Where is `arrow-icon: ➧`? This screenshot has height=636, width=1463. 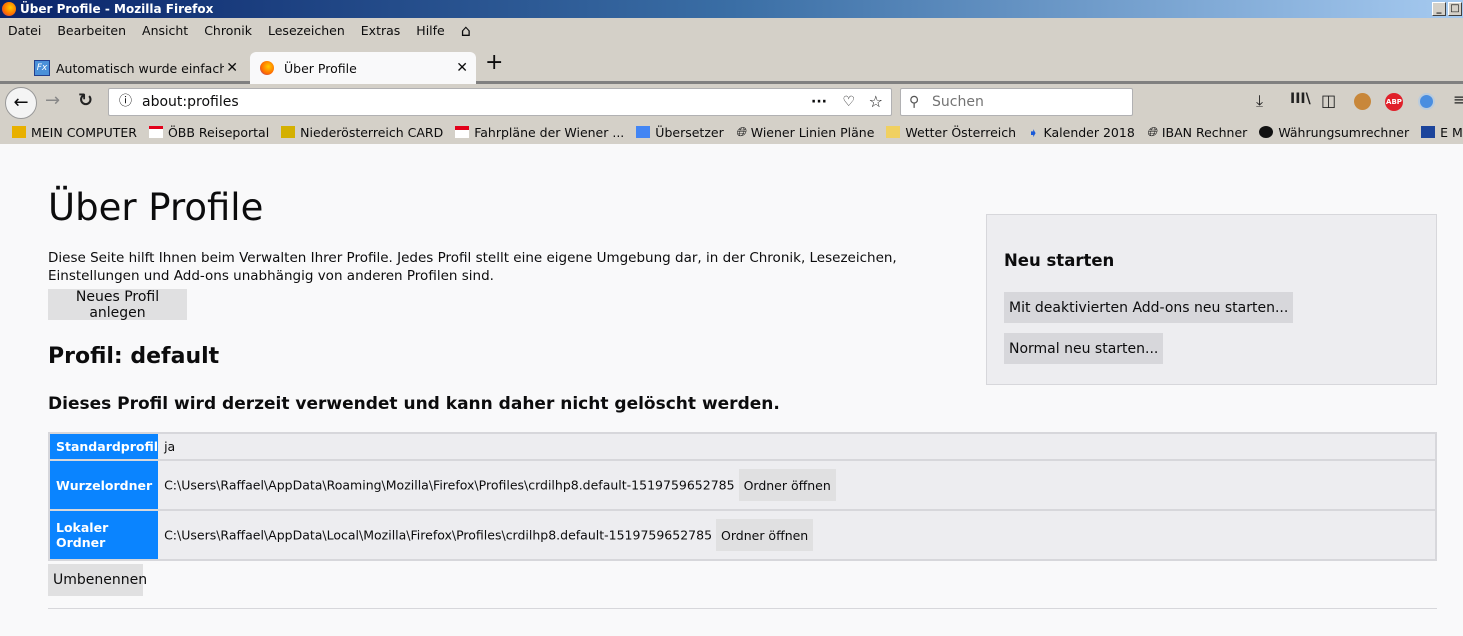 arrow-icon: ➧ is located at coordinates (1033, 132).